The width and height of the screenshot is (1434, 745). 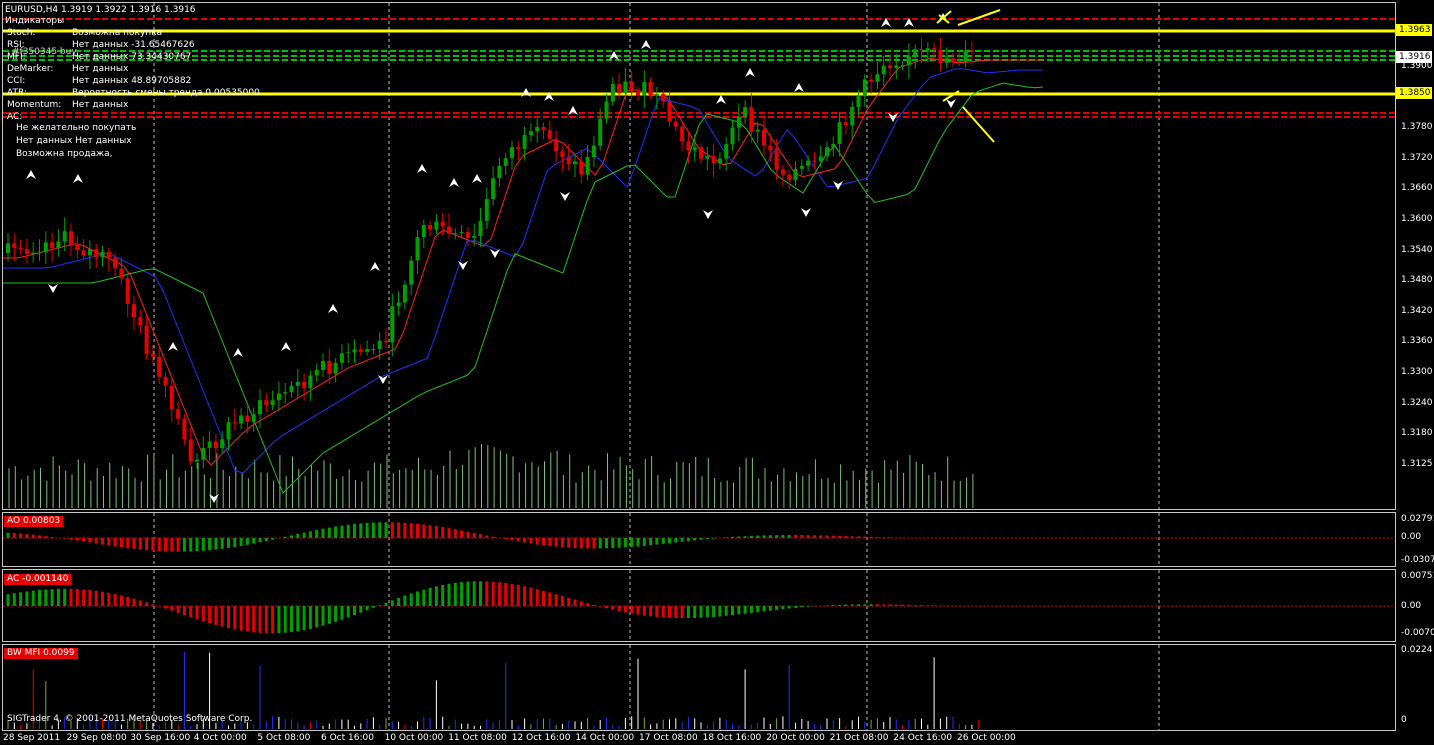 What do you see at coordinates (38, 579) in the screenshot?
I see `ac-label: AC -0.001140` at bounding box center [38, 579].